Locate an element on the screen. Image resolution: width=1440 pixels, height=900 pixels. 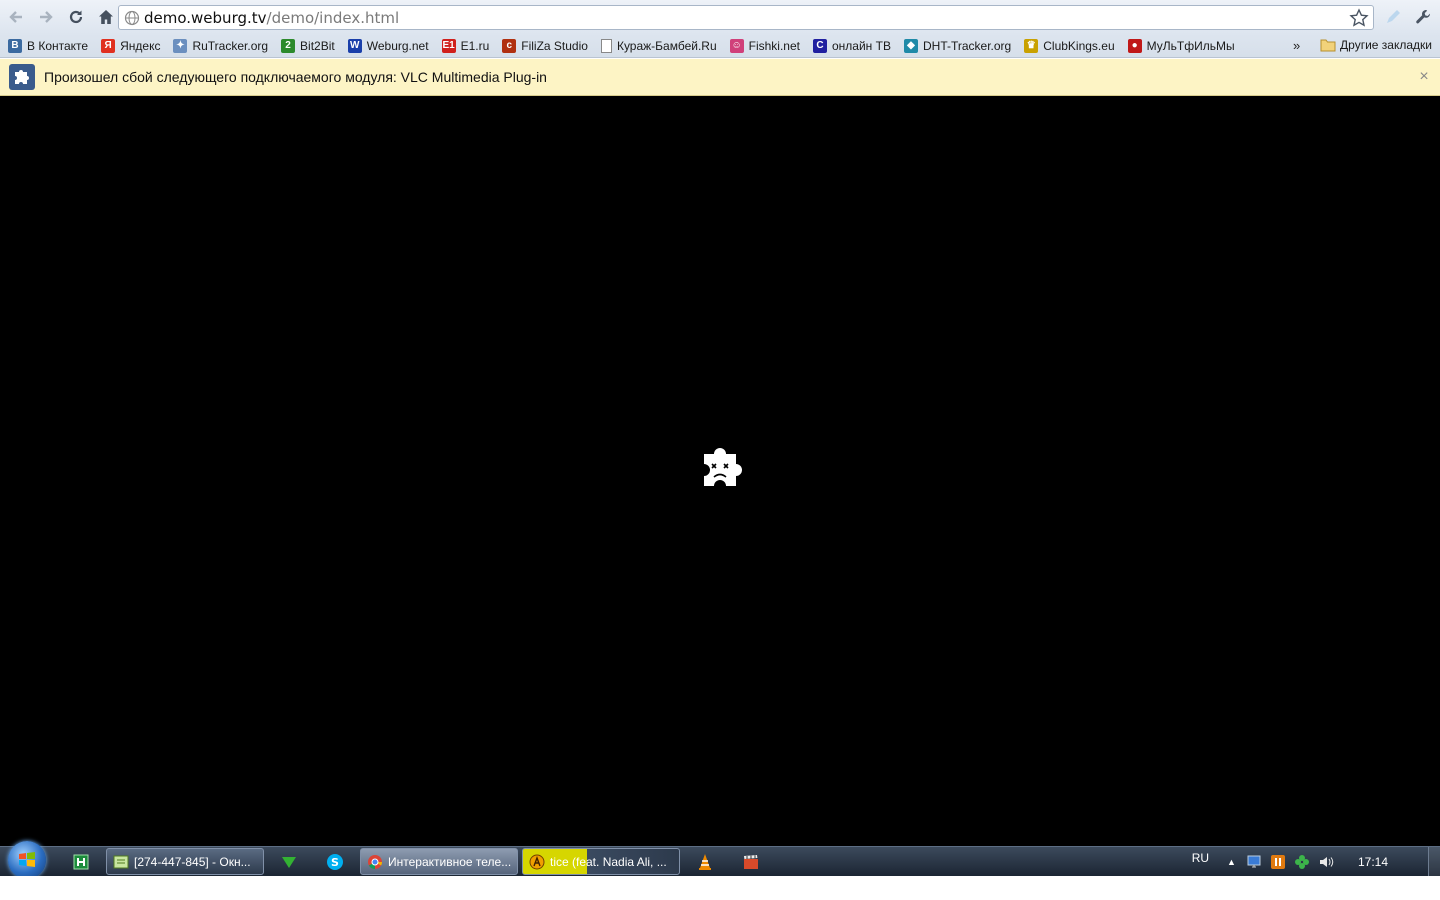
bit2bit-icon: 2 is located at coordinates (288, 45).